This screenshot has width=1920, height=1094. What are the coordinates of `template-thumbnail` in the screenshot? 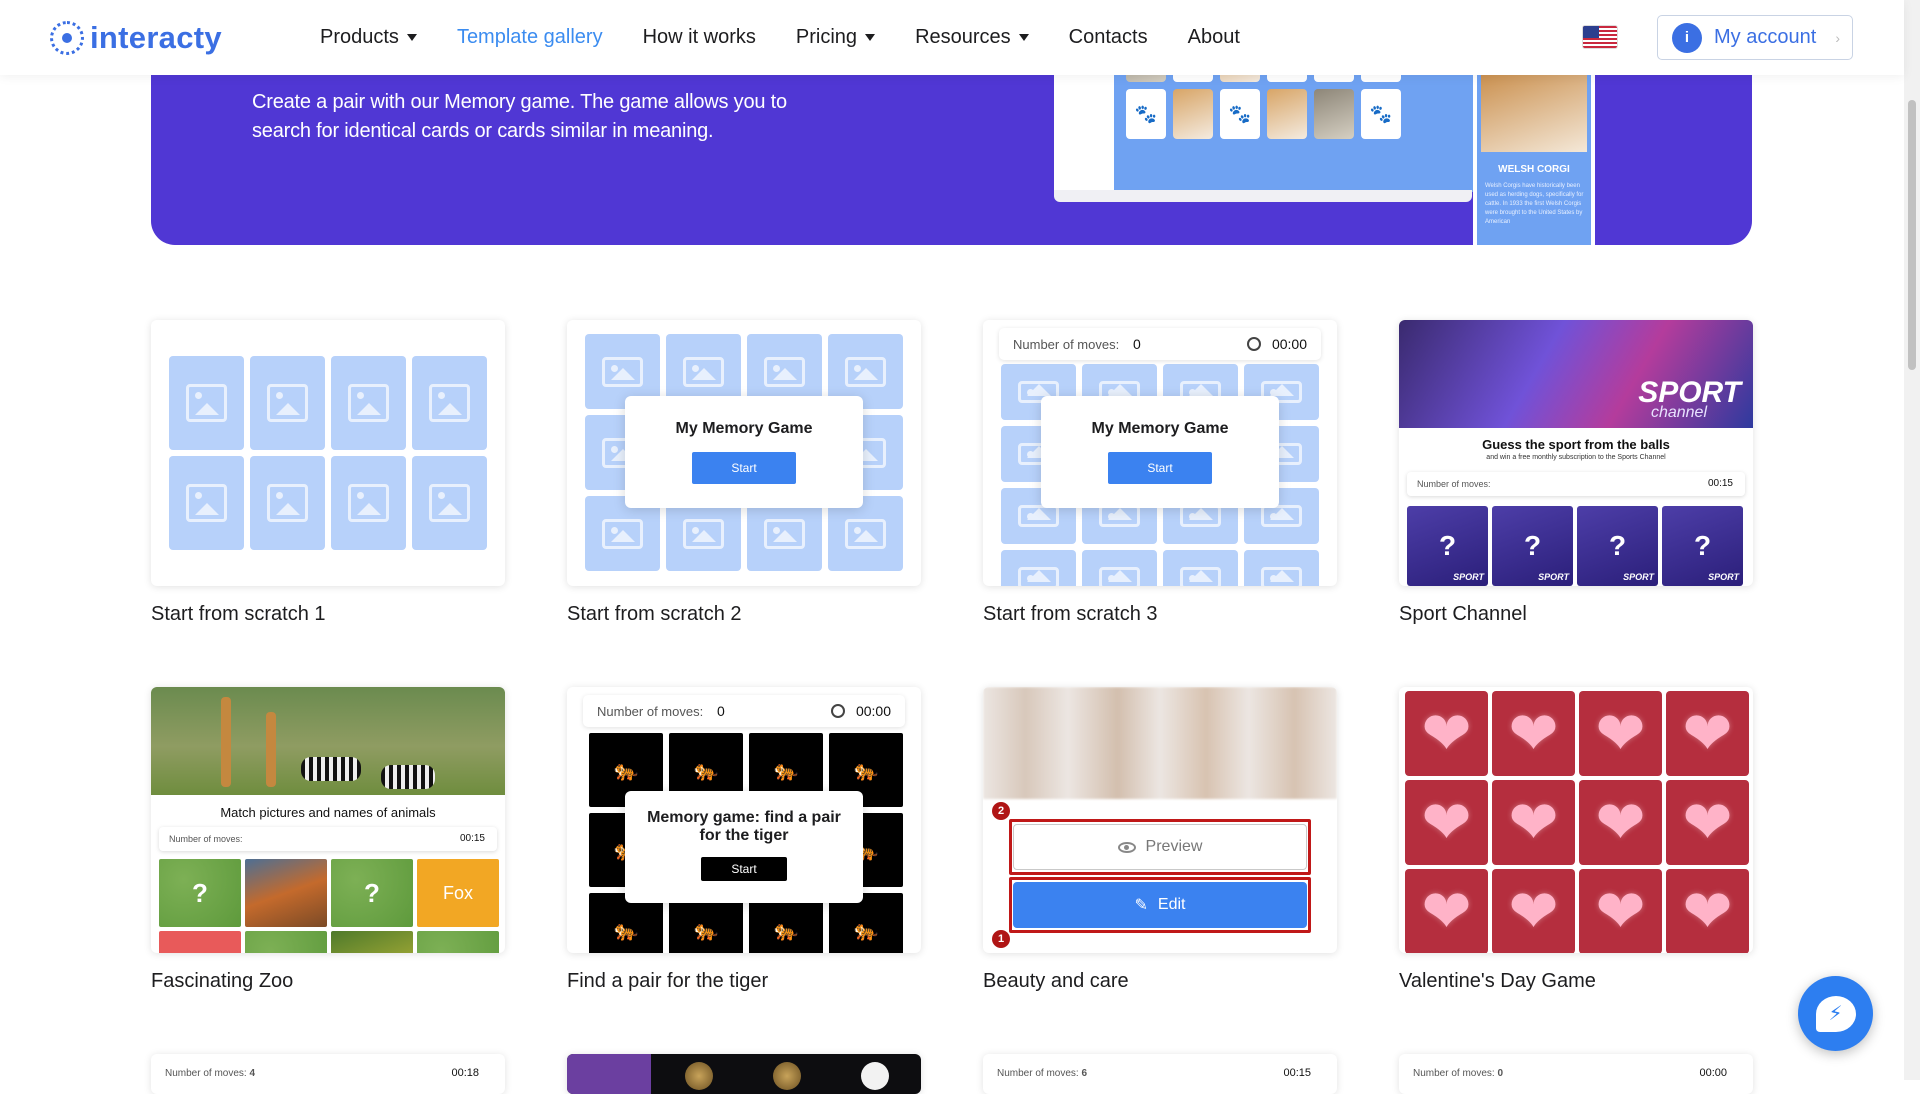 It's located at (328, 453).